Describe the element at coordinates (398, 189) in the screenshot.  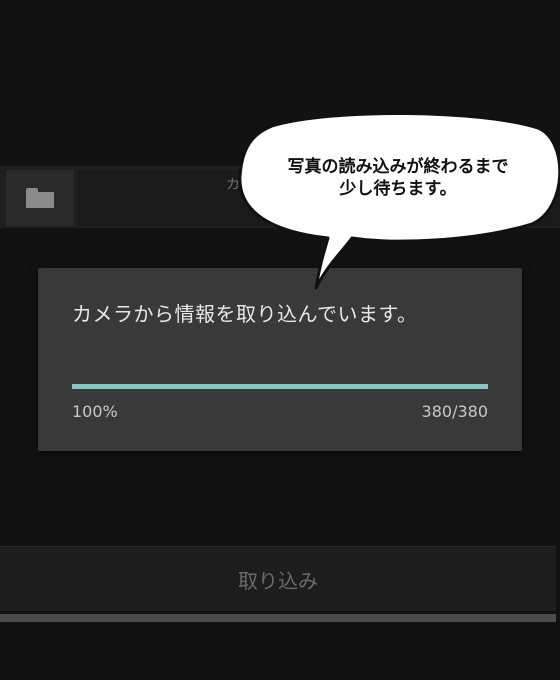
I see `bubble-line-2: 少し待ちます。` at that location.